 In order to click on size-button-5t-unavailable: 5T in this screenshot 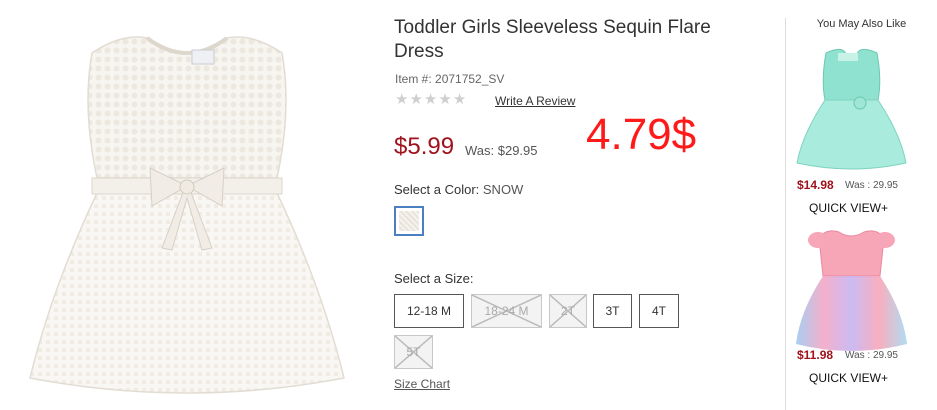, I will do `click(413, 352)`.